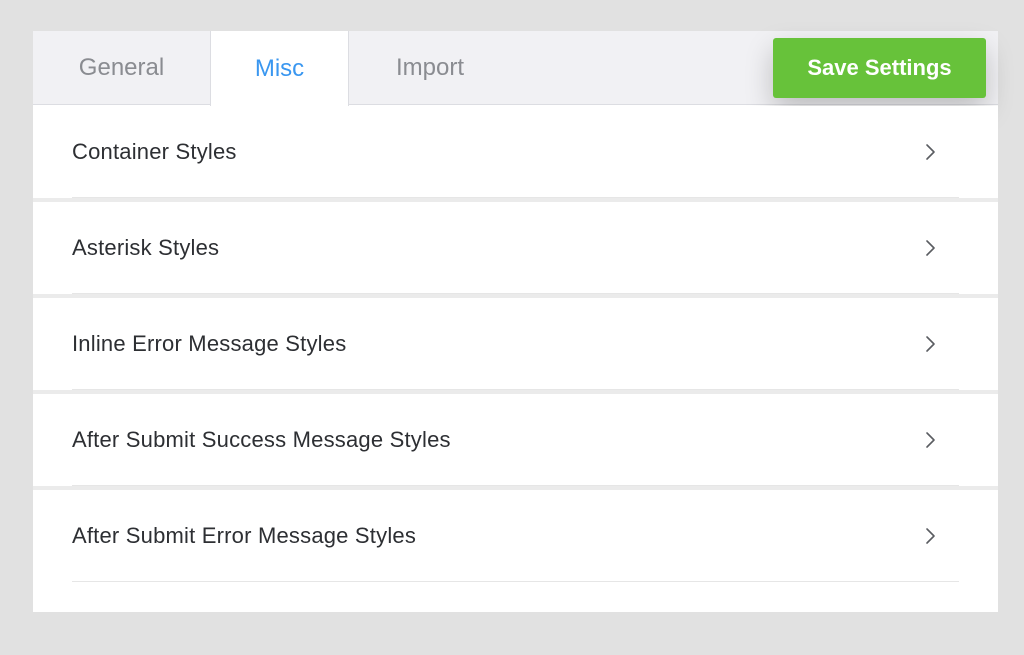 The height and width of the screenshot is (655, 1024). What do you see at coordinates (515, 536) in the screenshot?
I see `section-after-submit-error-message-styles: After Submit Error Message Styles` at bounding box center [515, 536].